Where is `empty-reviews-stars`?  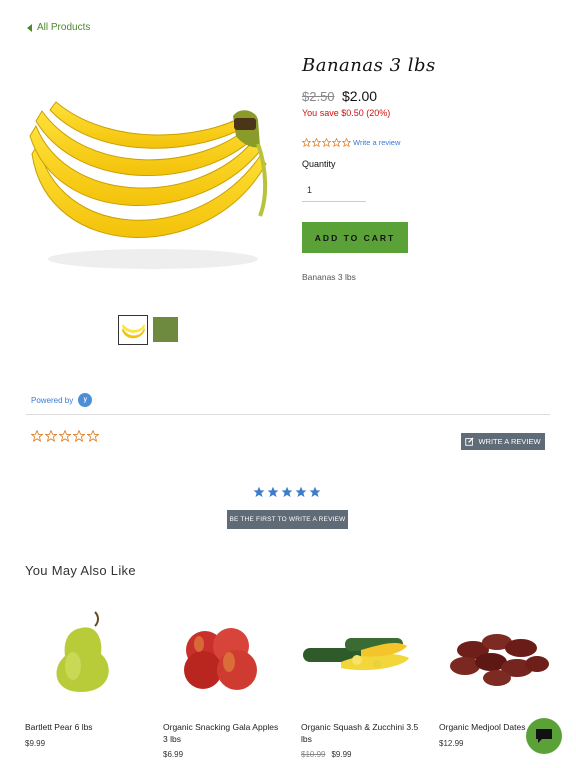 empty-reviews-stars is located at coordinates (287, 492).